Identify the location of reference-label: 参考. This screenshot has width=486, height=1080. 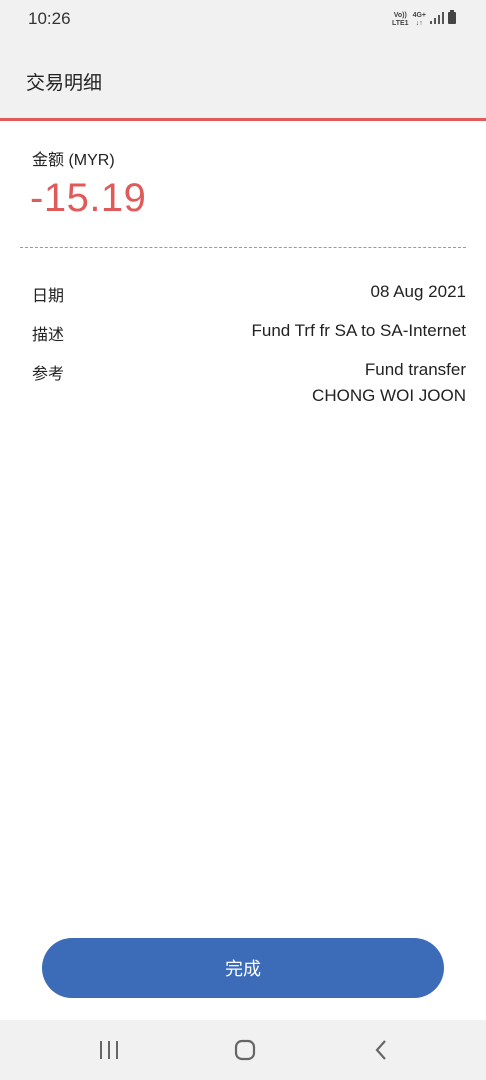
(48, 374).